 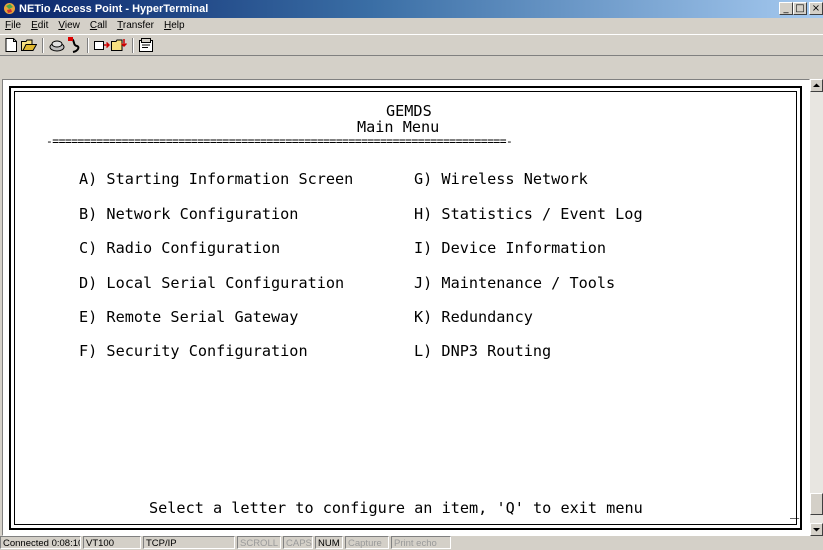 What do you see at coordinates (795, 510) in the screenshot?
I see `terminal-cursor: _` at bounding box center [795, 510].